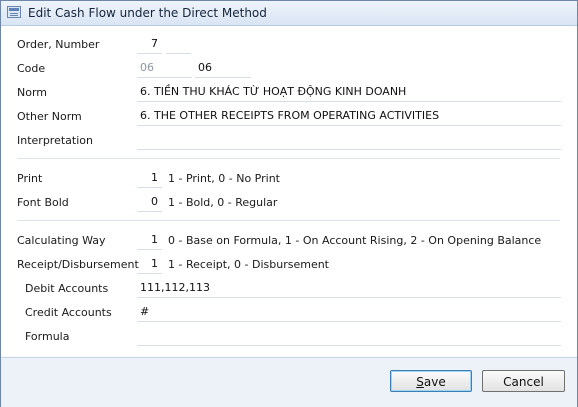  Describe the element at coordinates (43, 202) in the screenshot. I see `font-bold-label: Font Bold` at that location.